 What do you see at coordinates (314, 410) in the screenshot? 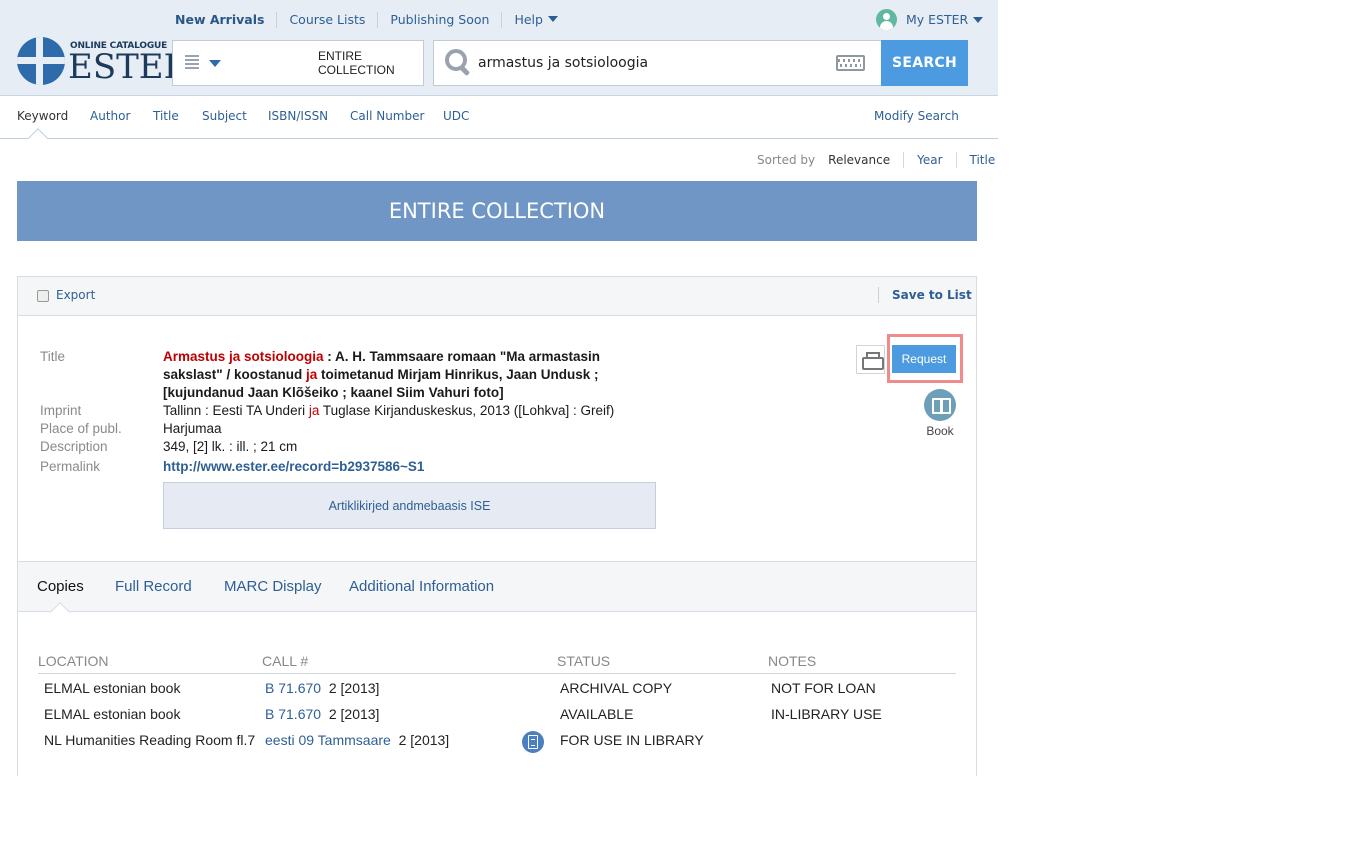
I see `imprint-highlight: ja` at bounding box center [314, 410].